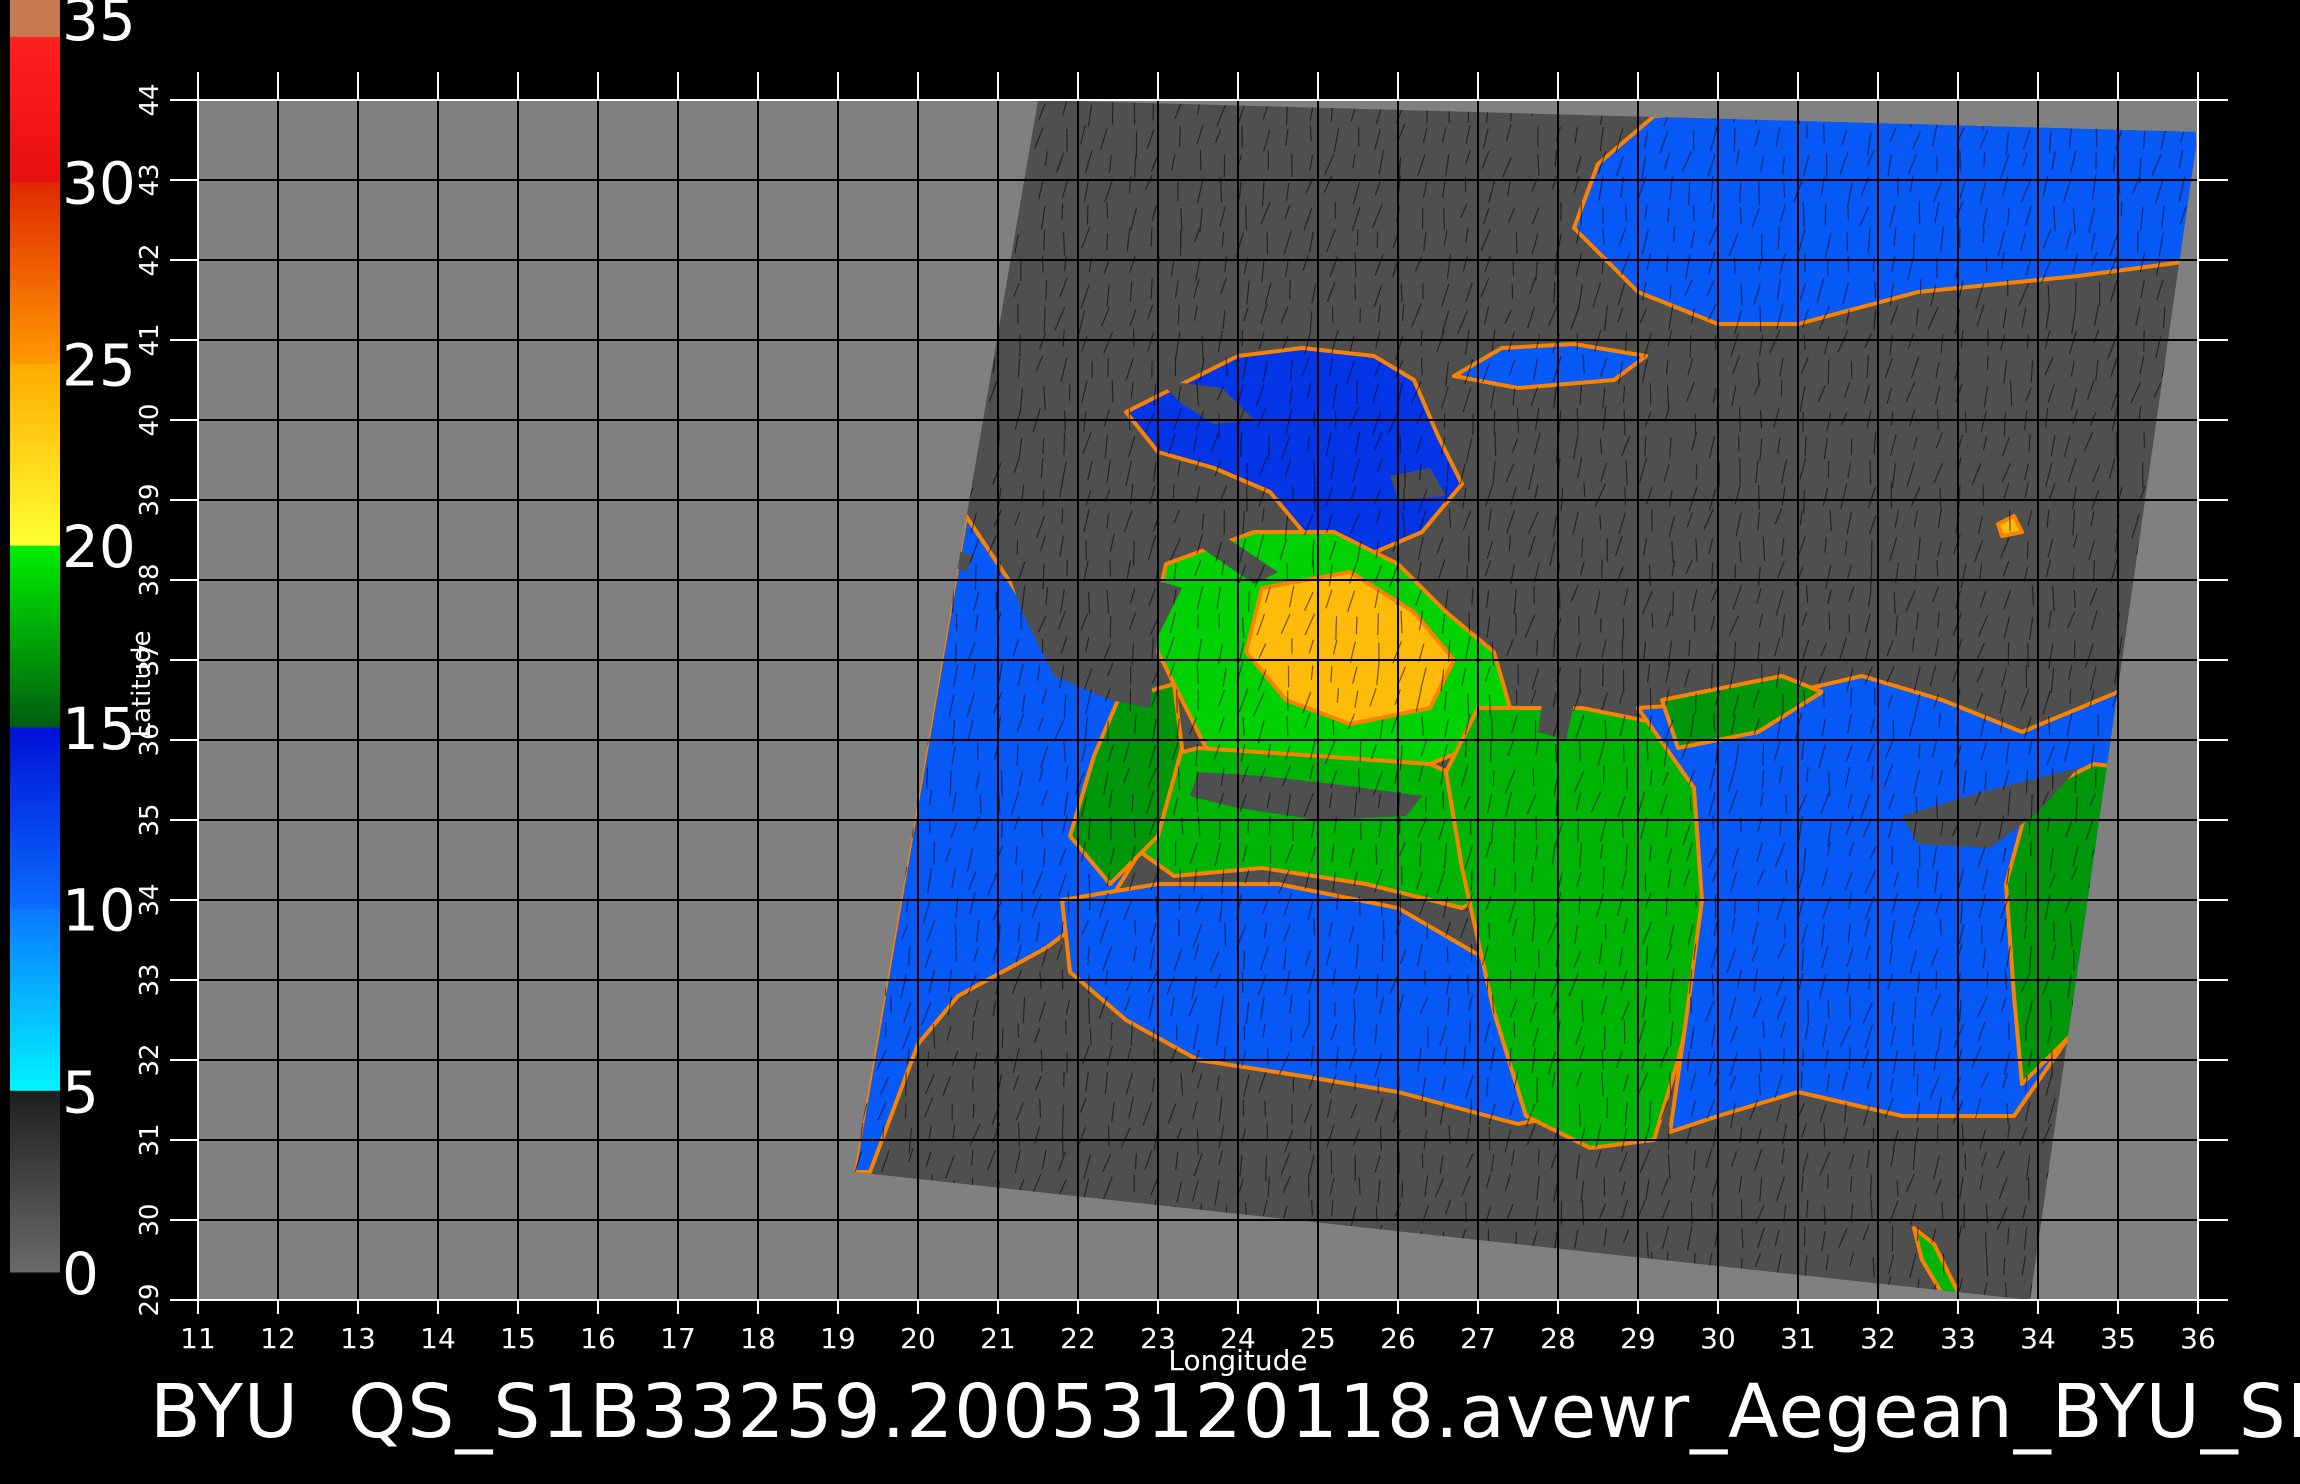  Describe the element at coordinates (150, 339) in the screenshot. I see `lat-tick-label: 41` at that location.